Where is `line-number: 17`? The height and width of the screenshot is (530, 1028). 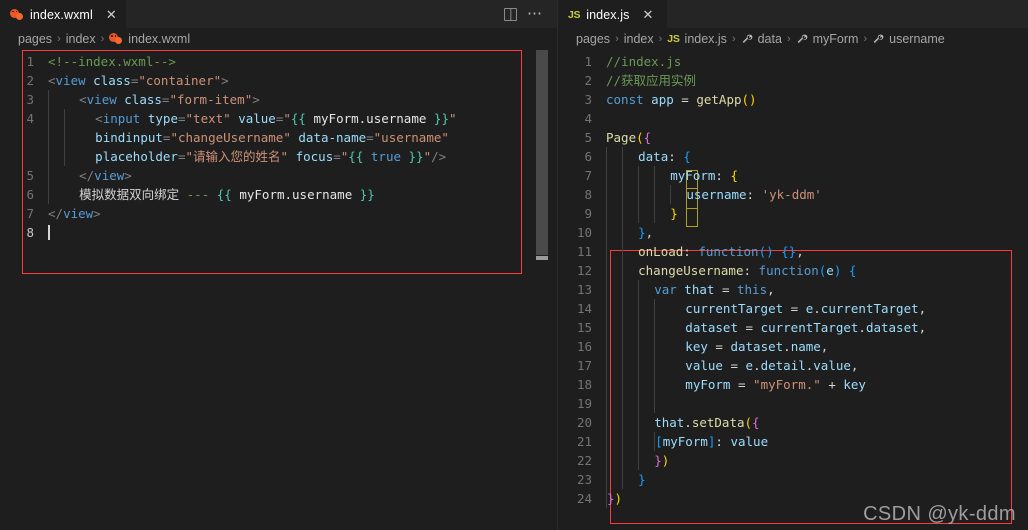 line-number: 17 is located at coordinates (584, 365).